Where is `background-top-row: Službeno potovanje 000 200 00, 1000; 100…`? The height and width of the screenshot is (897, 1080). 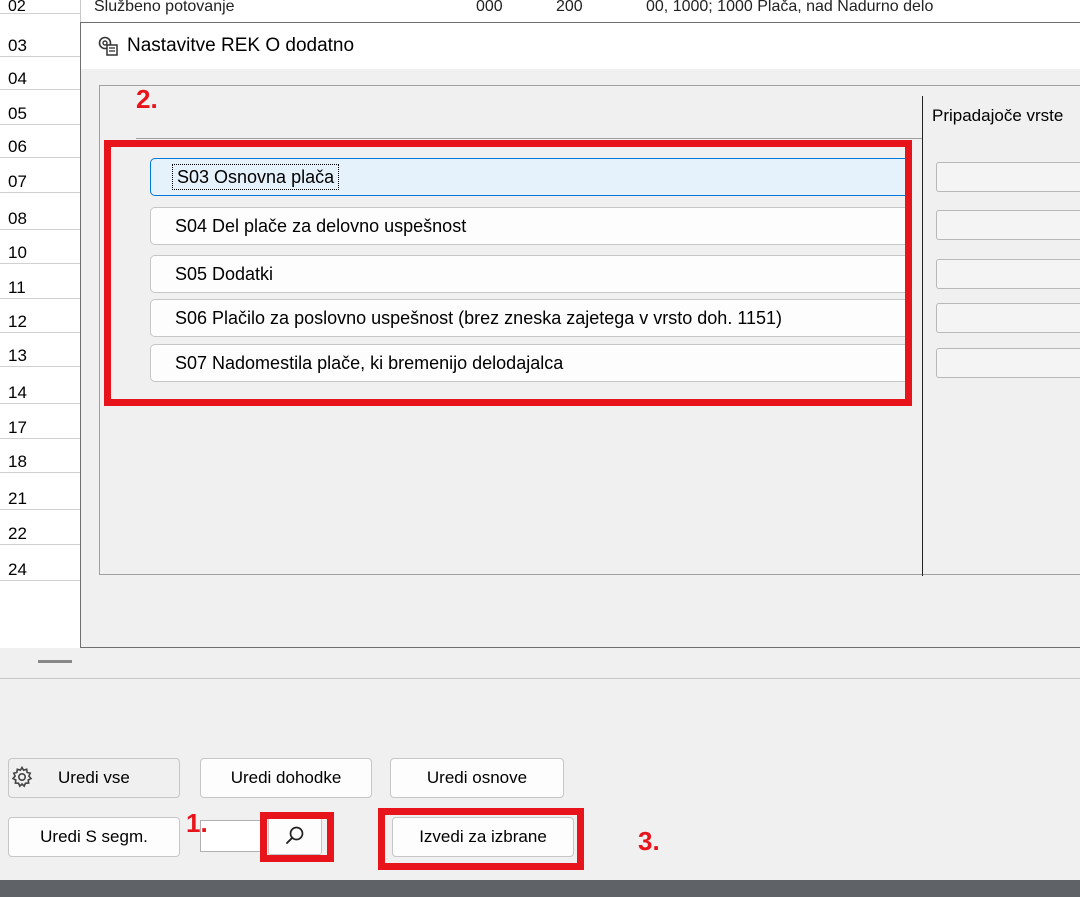
background-top-row: Službeno potovanje 000 200 00, 1000; 100… is located at coordinates (583, 11).